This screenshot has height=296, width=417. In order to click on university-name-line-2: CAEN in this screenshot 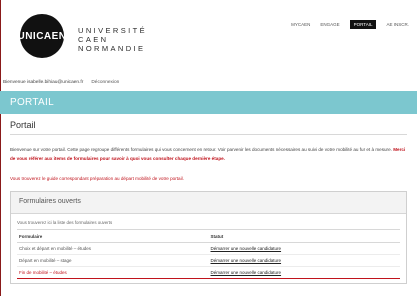, I will do `click(93, 39)`.